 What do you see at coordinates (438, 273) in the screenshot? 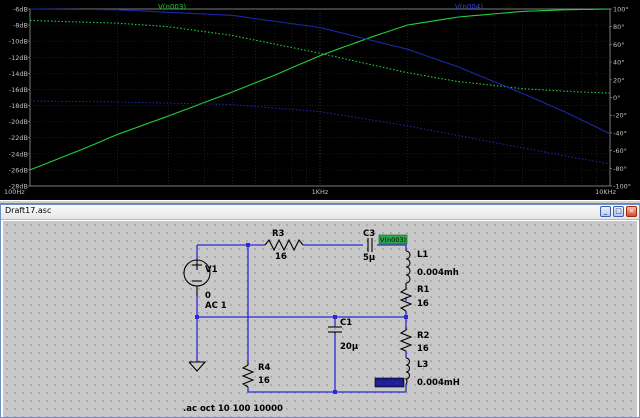
I see `l1-value: 0.004mh` at bounding box center [438, 273].